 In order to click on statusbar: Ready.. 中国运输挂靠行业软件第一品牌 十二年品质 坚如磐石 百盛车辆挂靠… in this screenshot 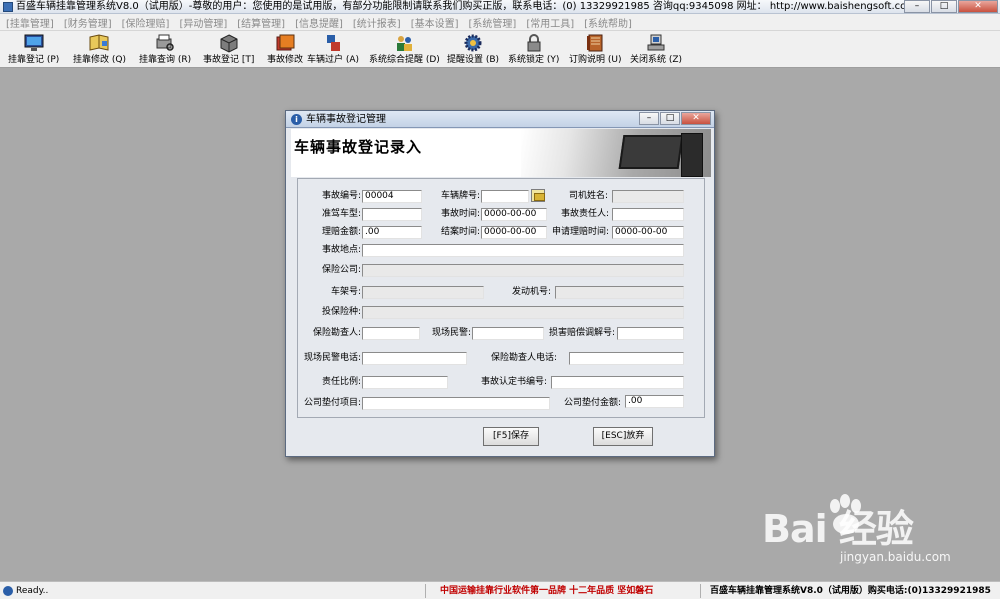, I will do `click(500, 590)`.